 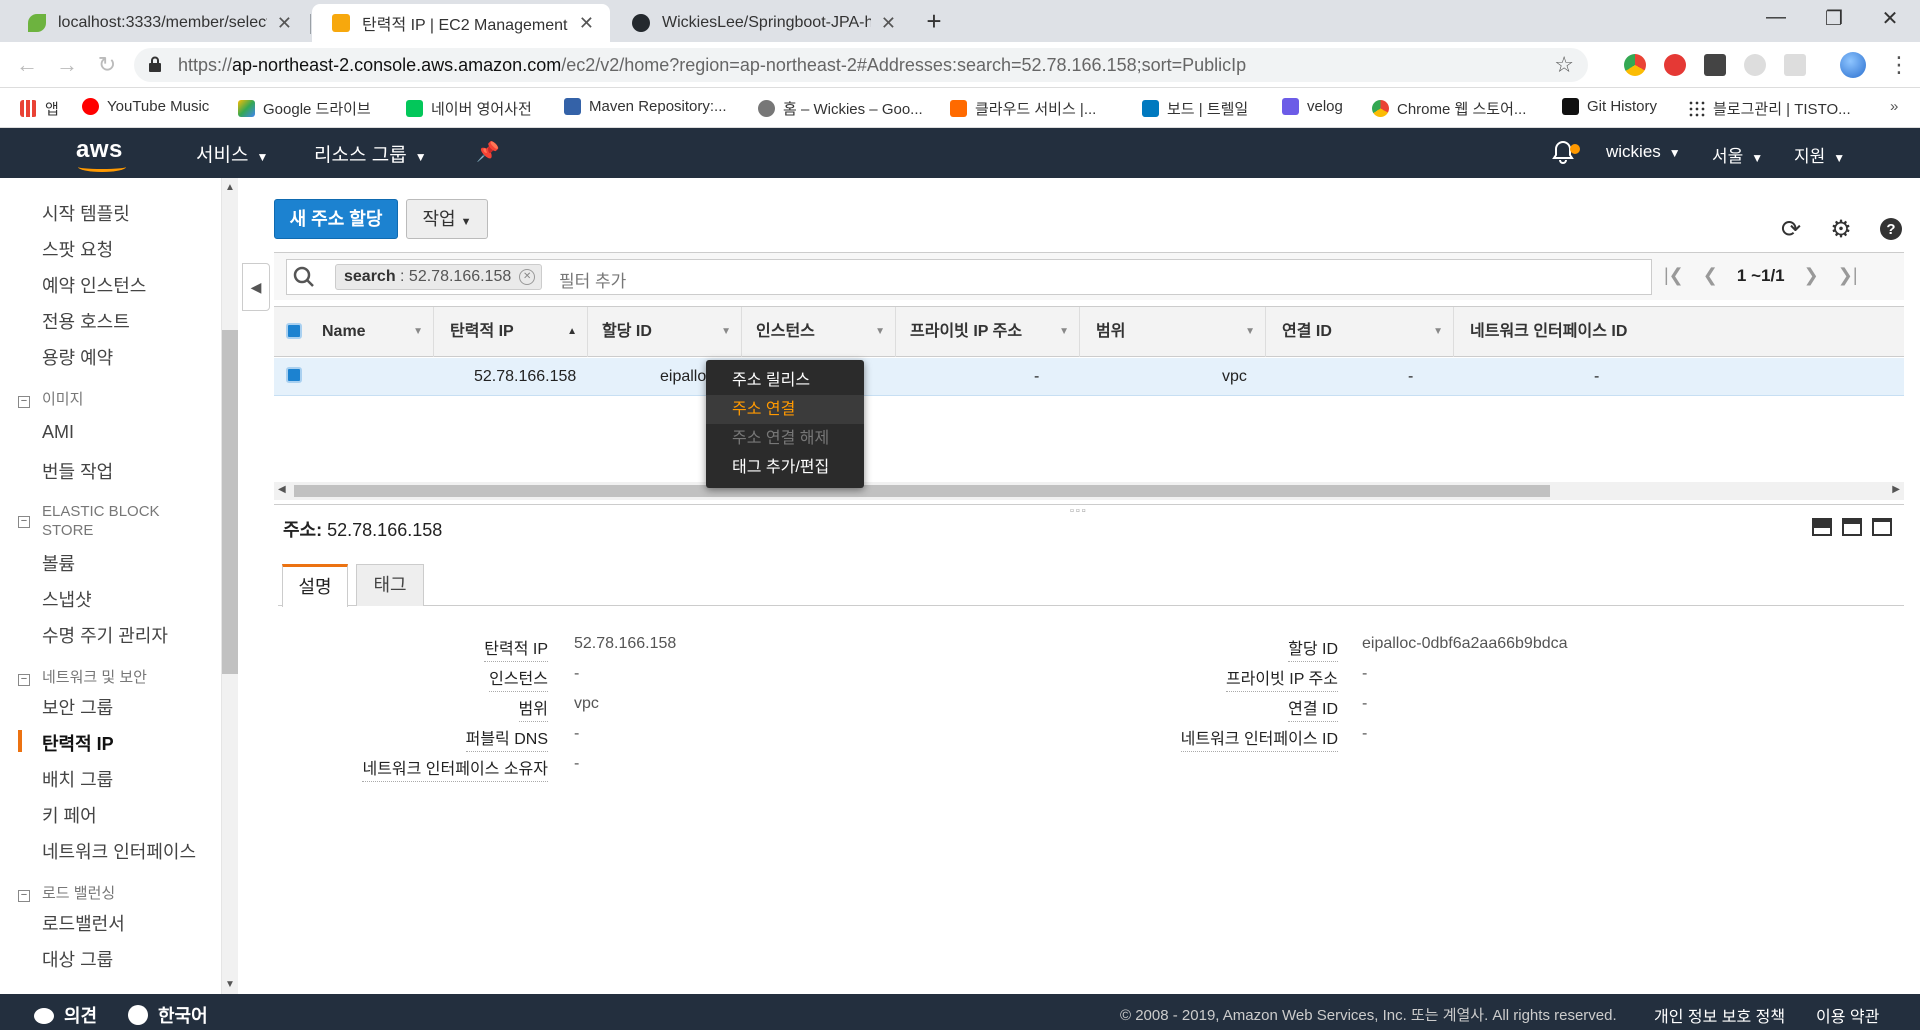 What do you see at coordinates (119, 851) in the screenshot?
I see `sidebar-item-network-interfaces: 네트워크 인터페이스` at bounding box center [119, 851].